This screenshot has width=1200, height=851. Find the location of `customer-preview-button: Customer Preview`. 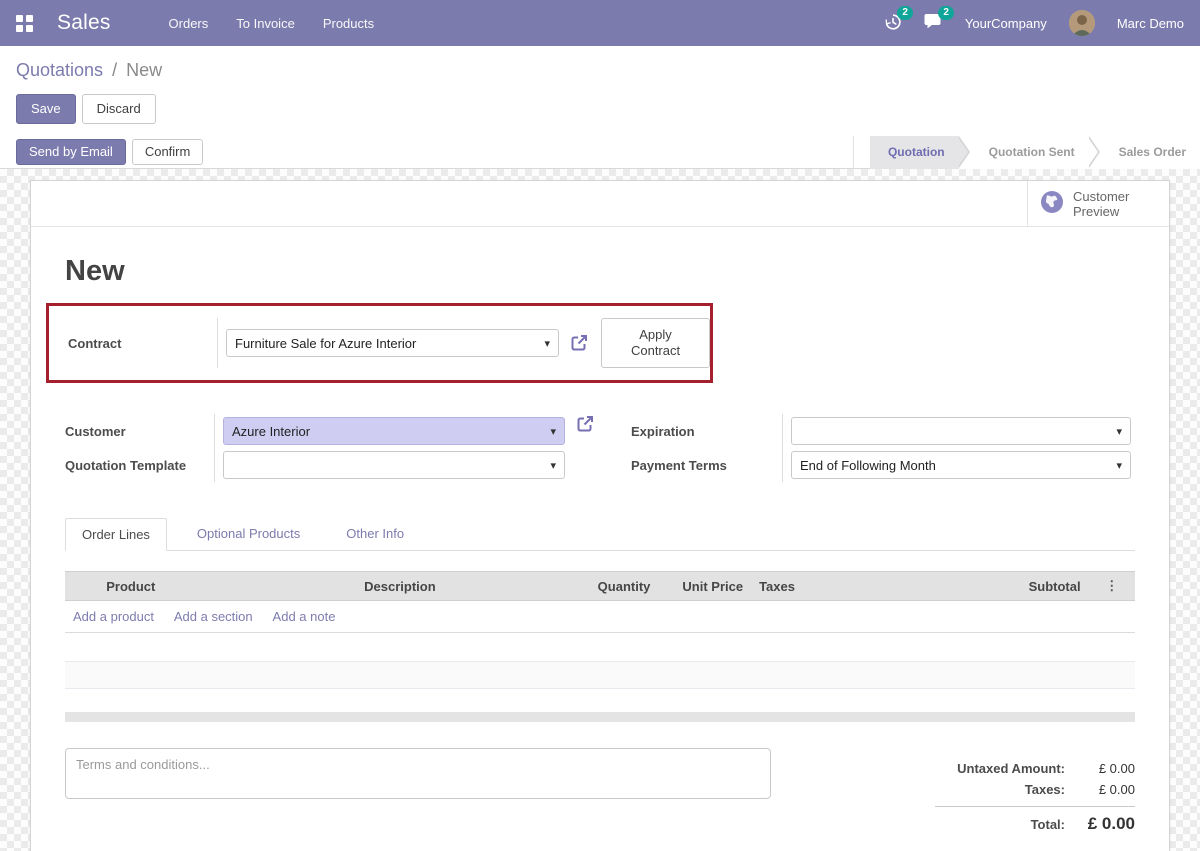

customer-preview-button: Customer Preview is located at coordinates (1098, 203).